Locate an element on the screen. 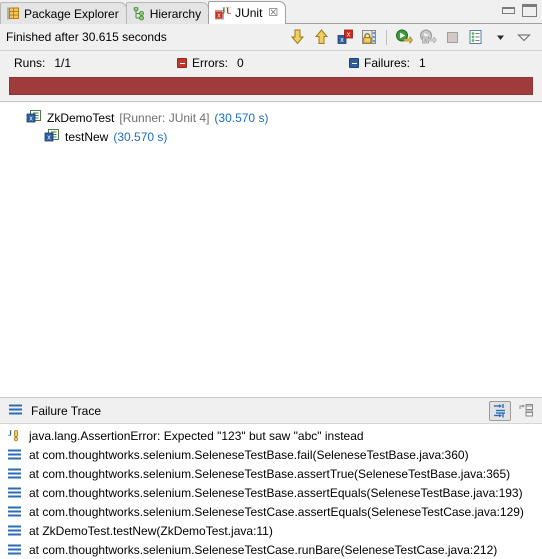 This screenshot has height=559, width=542. test-class-failed-icon: x is located at coordinates (34, 117).